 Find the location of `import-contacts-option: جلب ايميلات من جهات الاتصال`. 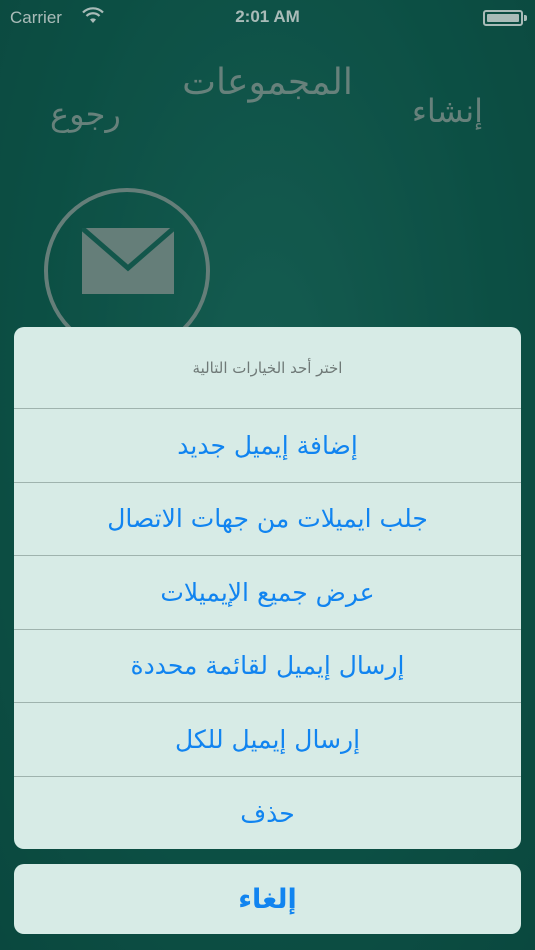

import-contacts-option: جلب ايميلات من جهات الاتصال is located at coordinates (267, 519).